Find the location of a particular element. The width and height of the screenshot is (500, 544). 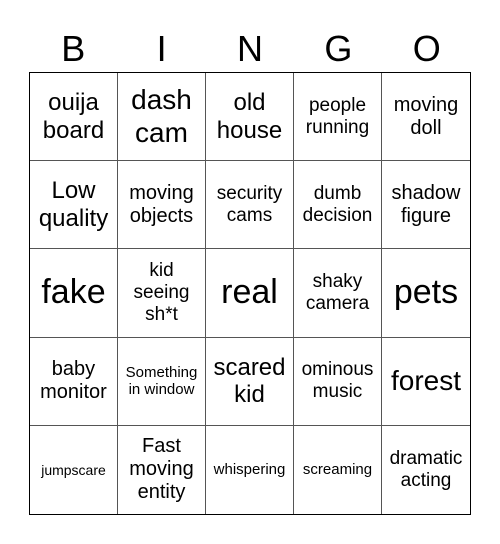

bingo-cell: forest is located at coordinates (426, 382).